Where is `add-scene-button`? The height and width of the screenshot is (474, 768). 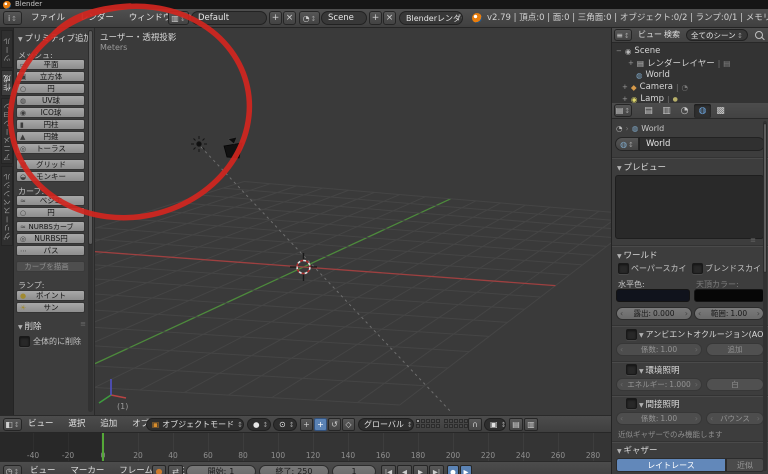
add-scene-button is located at coordinates (375, 18).